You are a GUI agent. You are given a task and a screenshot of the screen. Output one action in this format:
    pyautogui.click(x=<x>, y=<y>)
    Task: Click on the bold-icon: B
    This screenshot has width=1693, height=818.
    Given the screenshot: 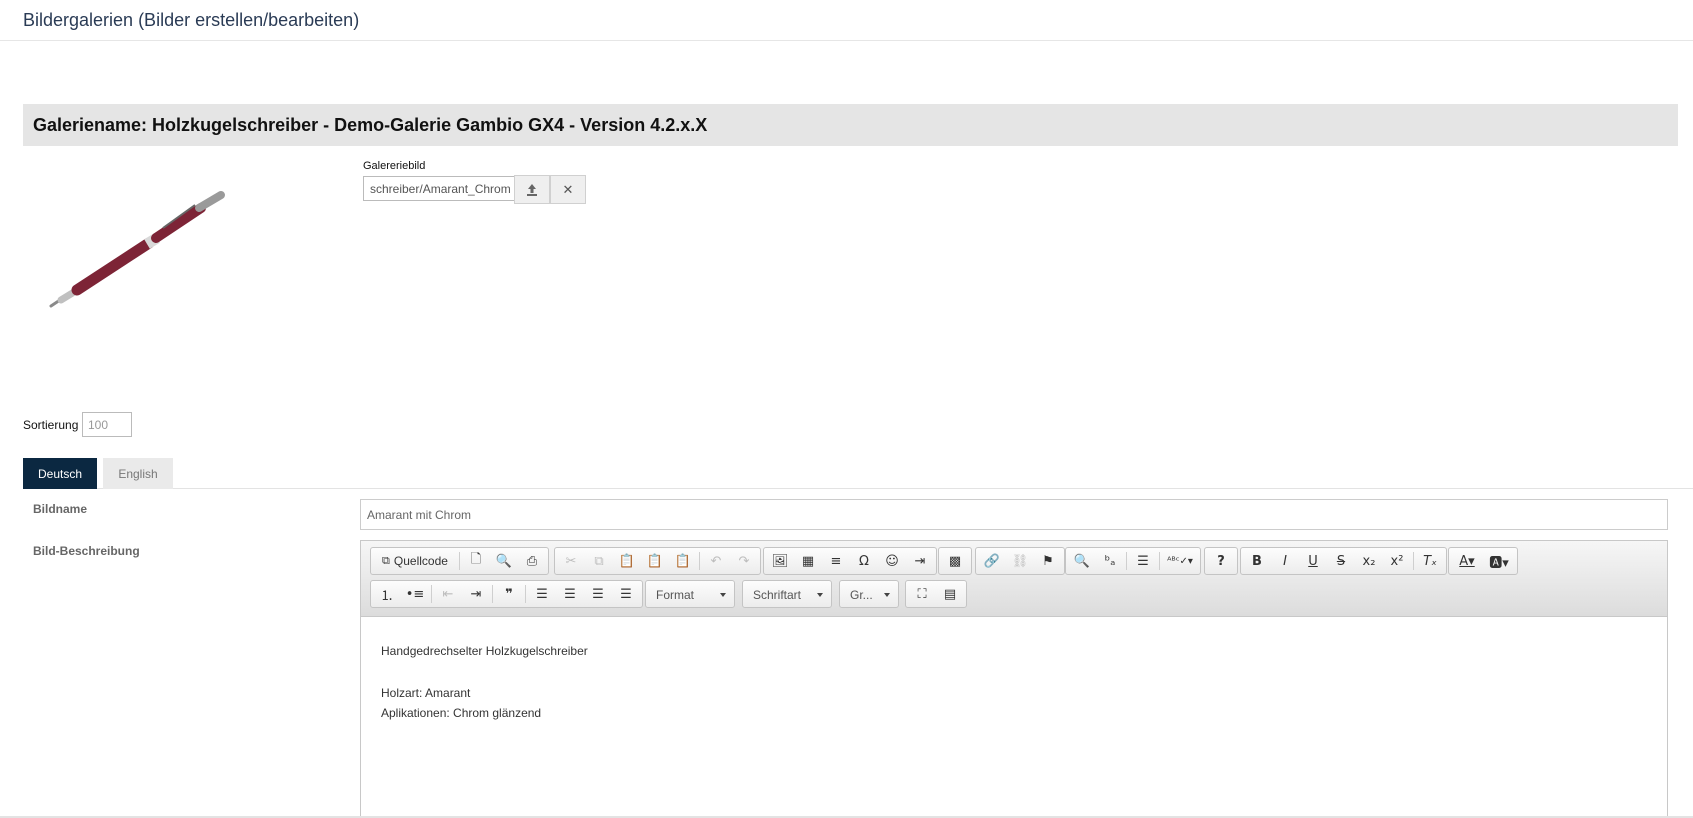 What is the action you would take?
    pyautogui.click(x=1257, y=561)
    